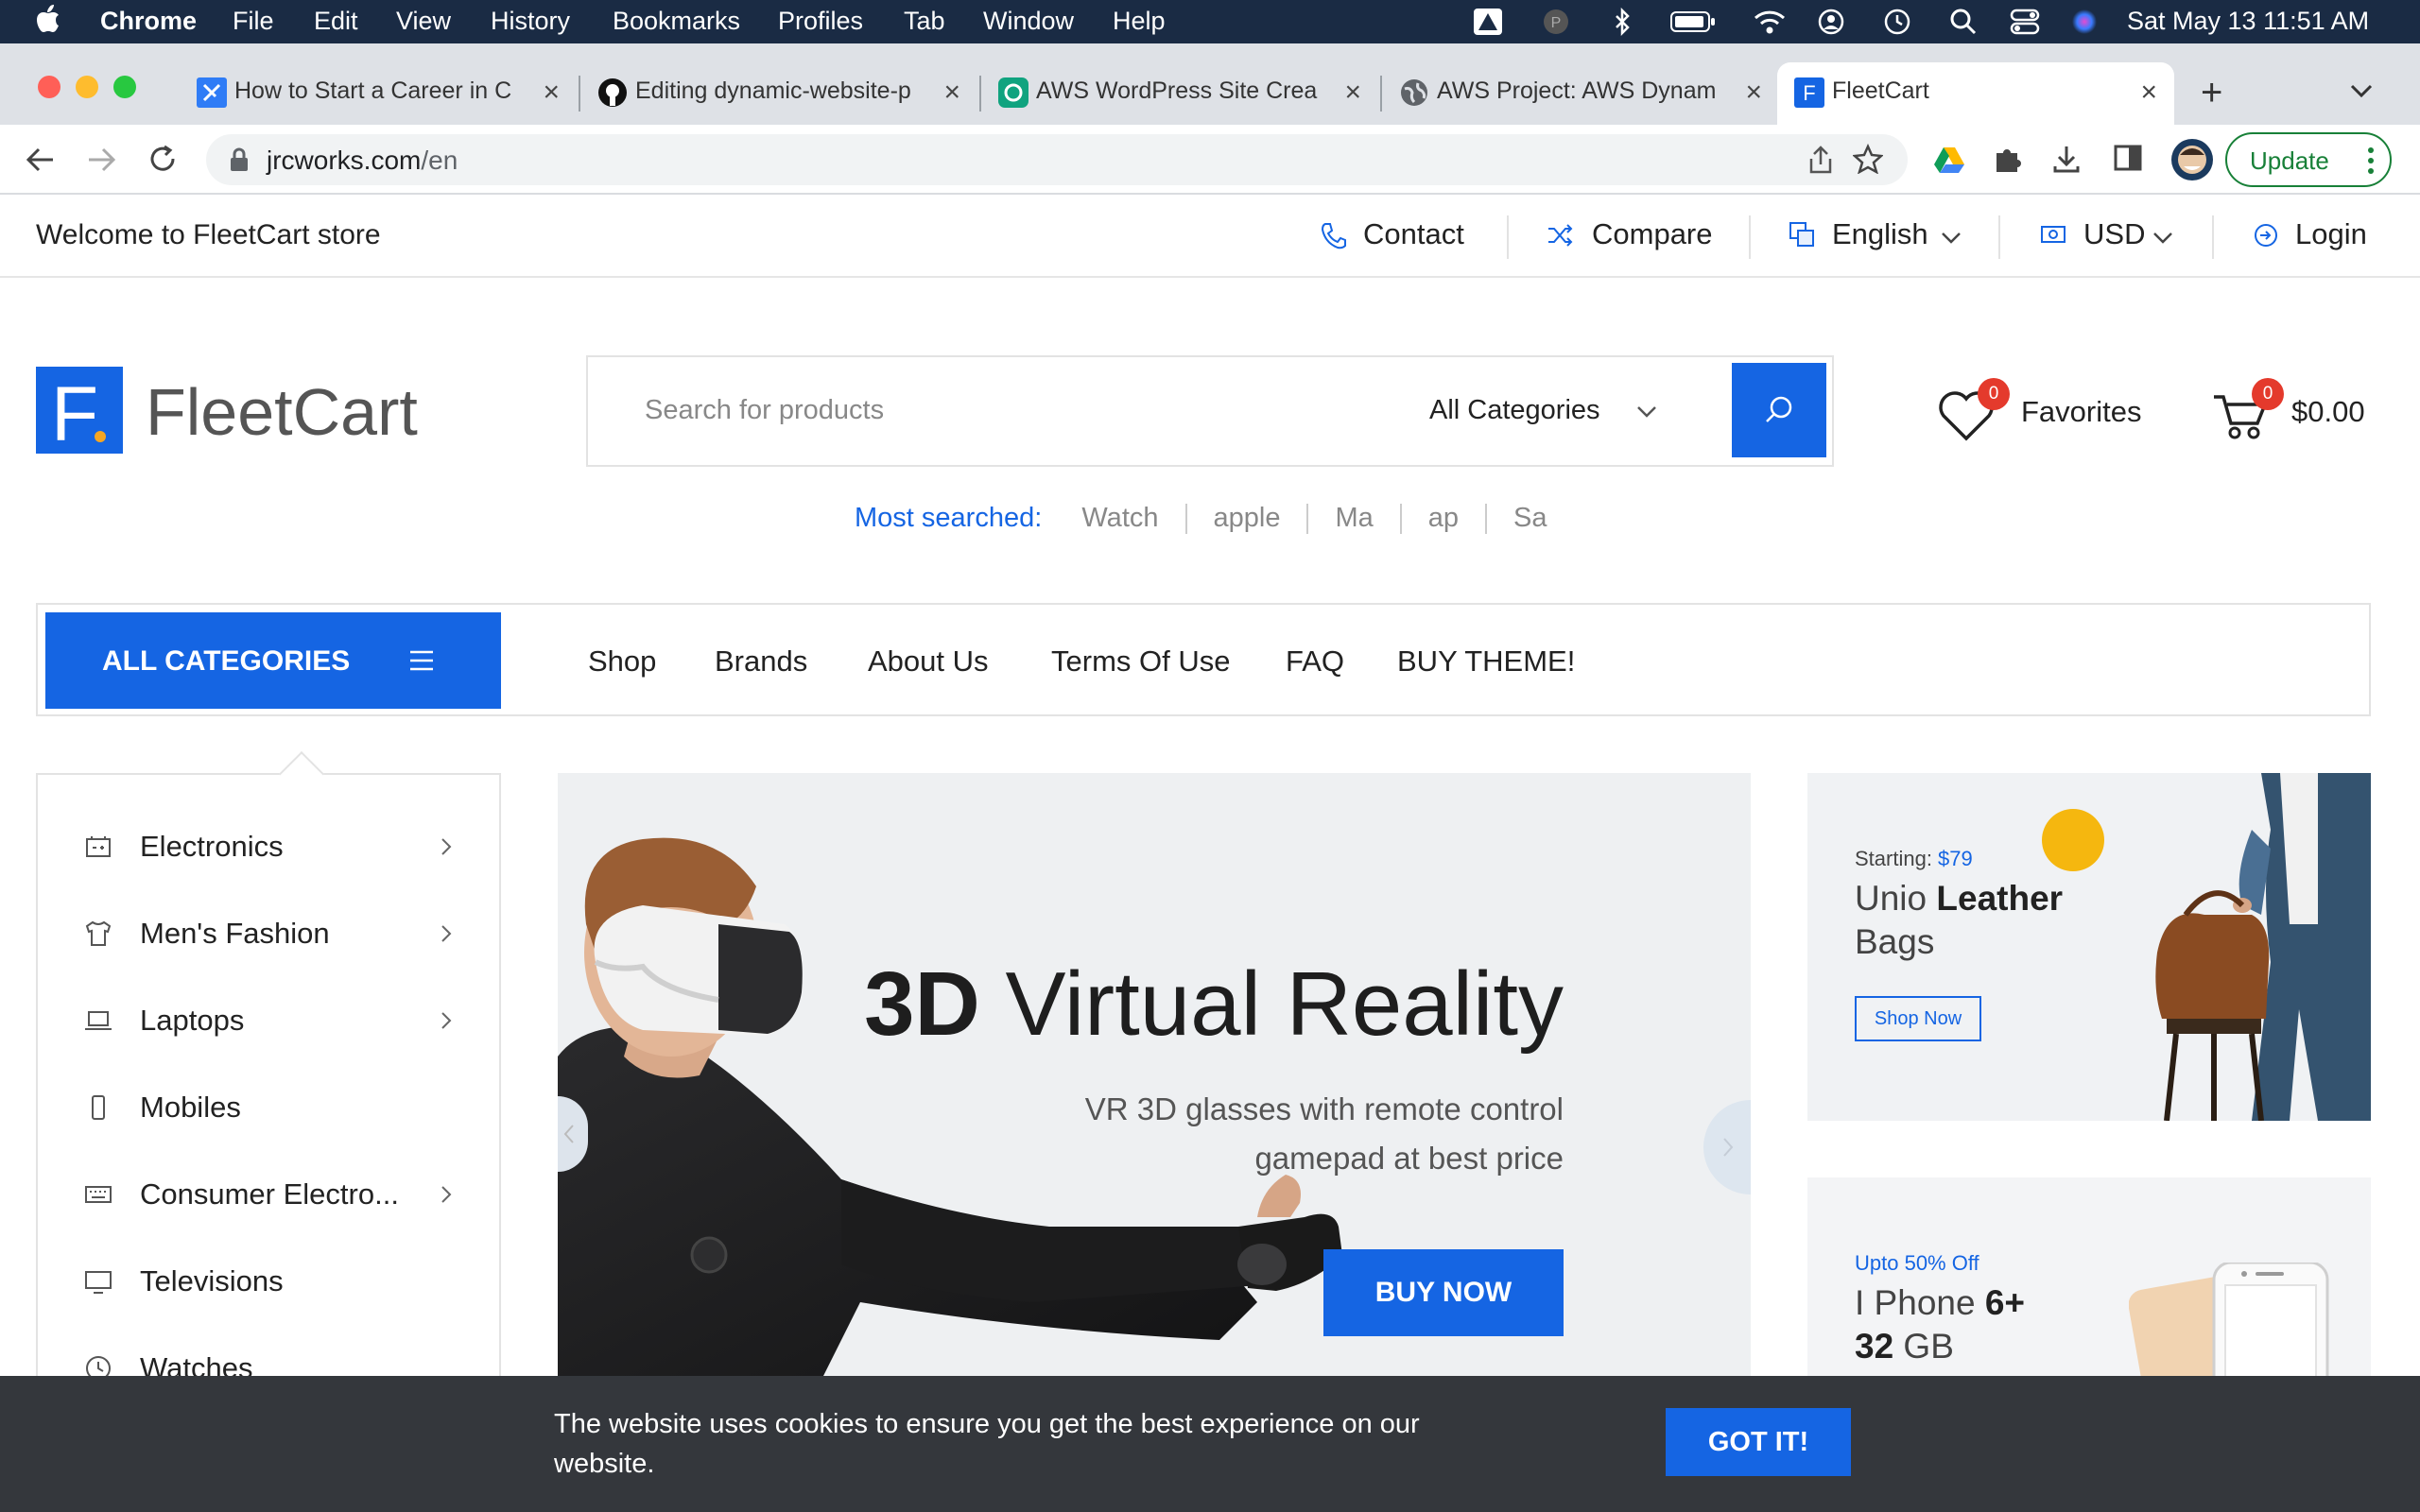  I want to click on chrome-update-button: Update, so click(2308, 159).